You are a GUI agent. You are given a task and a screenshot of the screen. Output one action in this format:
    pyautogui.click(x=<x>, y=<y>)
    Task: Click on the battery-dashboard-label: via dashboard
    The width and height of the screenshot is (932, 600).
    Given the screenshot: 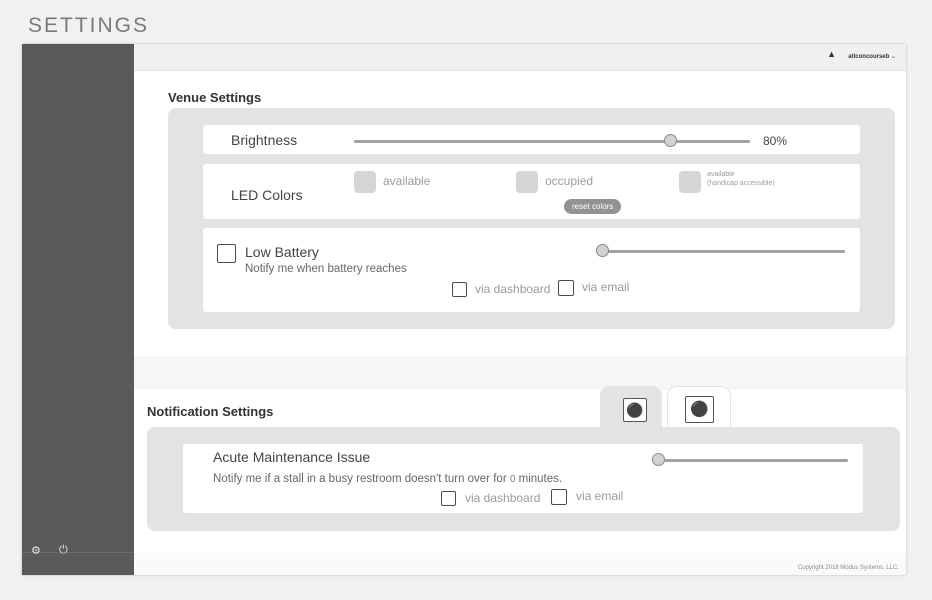 What is the action you would take?
    pyautogui.click(x=513, y=289)
    